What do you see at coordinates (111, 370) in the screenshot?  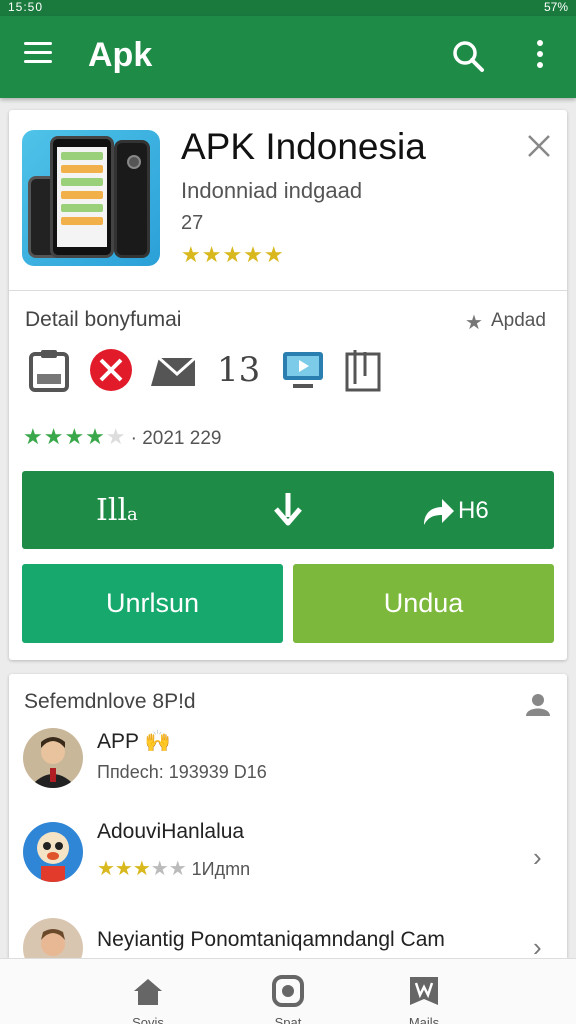 I see `close-circle-icon` at bounding box center [111, 370].